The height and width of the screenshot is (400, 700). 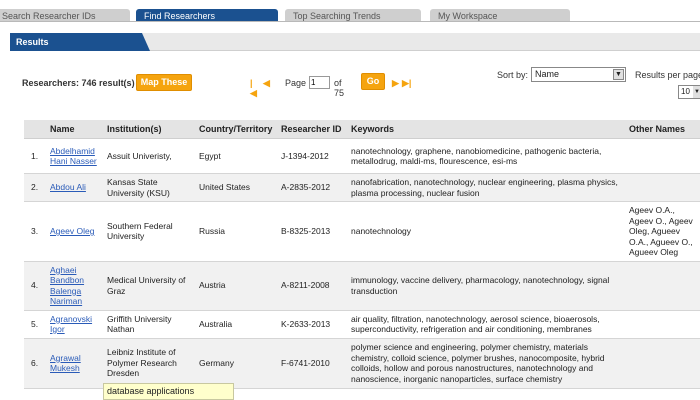 What do you see at coordinates (685, 91) in the screenshot?
I see `rpp-selected-value: 10` at bounding box center [685, 91].